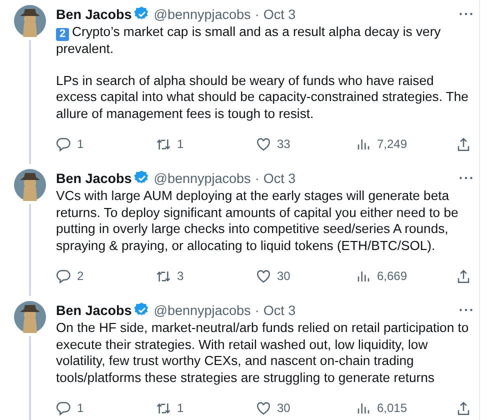 This screenshot has width=486, height=420. What do you see at coordinates (62, 34) in the screenshot?
I see `number-badge: 2` at bounding box center [62, 34].